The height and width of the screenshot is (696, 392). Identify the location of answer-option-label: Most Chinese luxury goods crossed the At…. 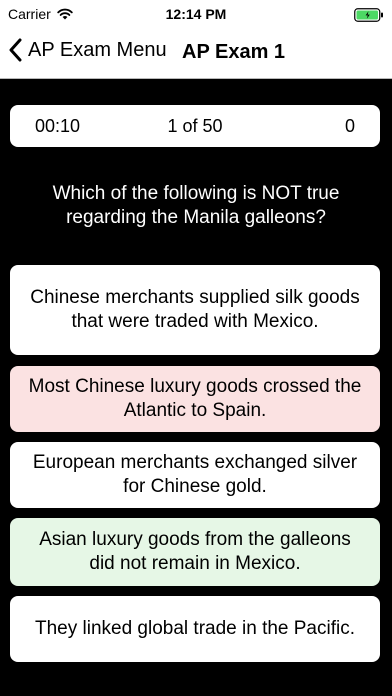
(195, 398).